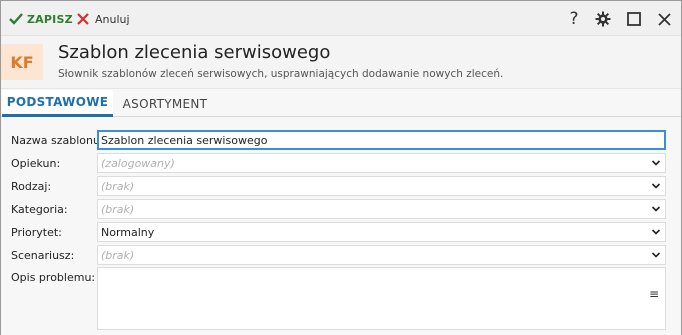 Image resolution: width=682 pixels, height=335 pixels. What do you see at coordinates (118, 186) in the screenshot?
I see `kind-placeholder: (brak)` at bounding box center [118, 186].